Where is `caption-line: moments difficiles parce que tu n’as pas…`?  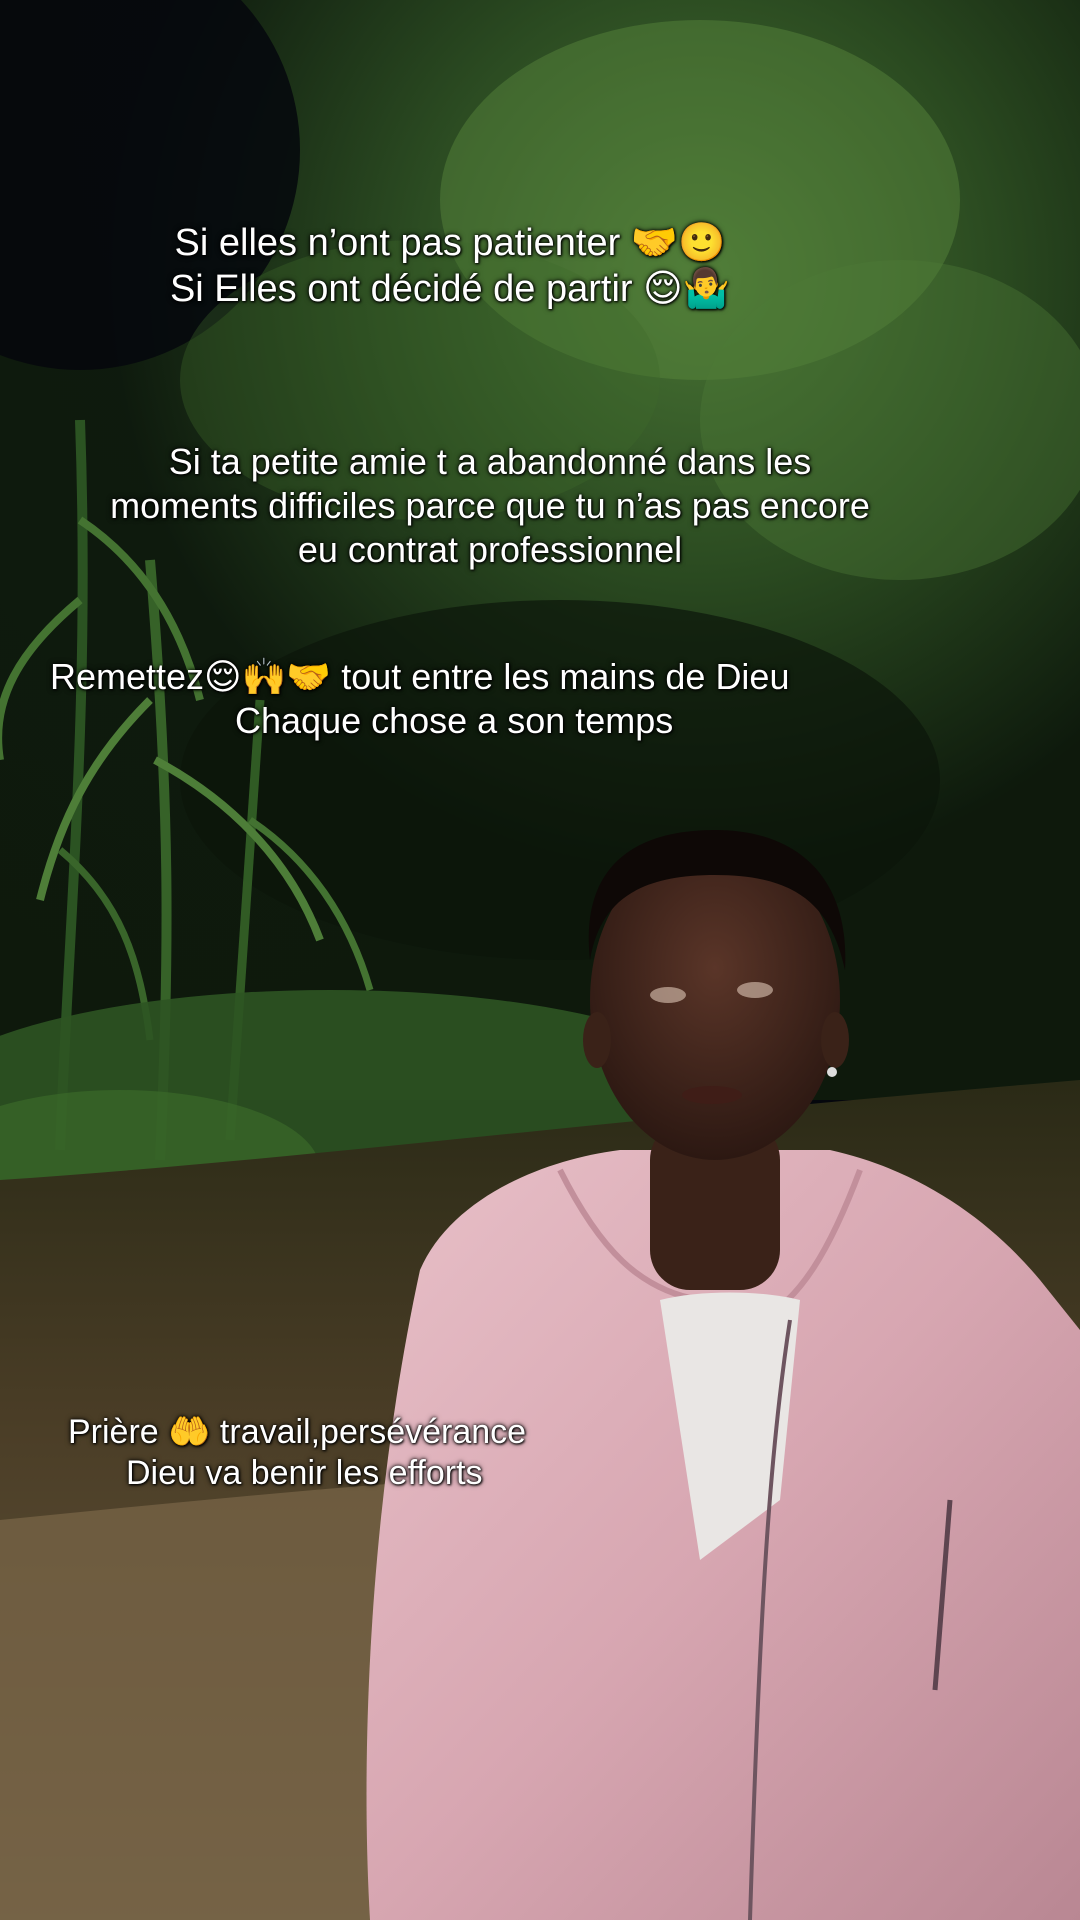
caption-line: moments difficiles parce que tu n’as pas… is located at coordinates (490, 505).